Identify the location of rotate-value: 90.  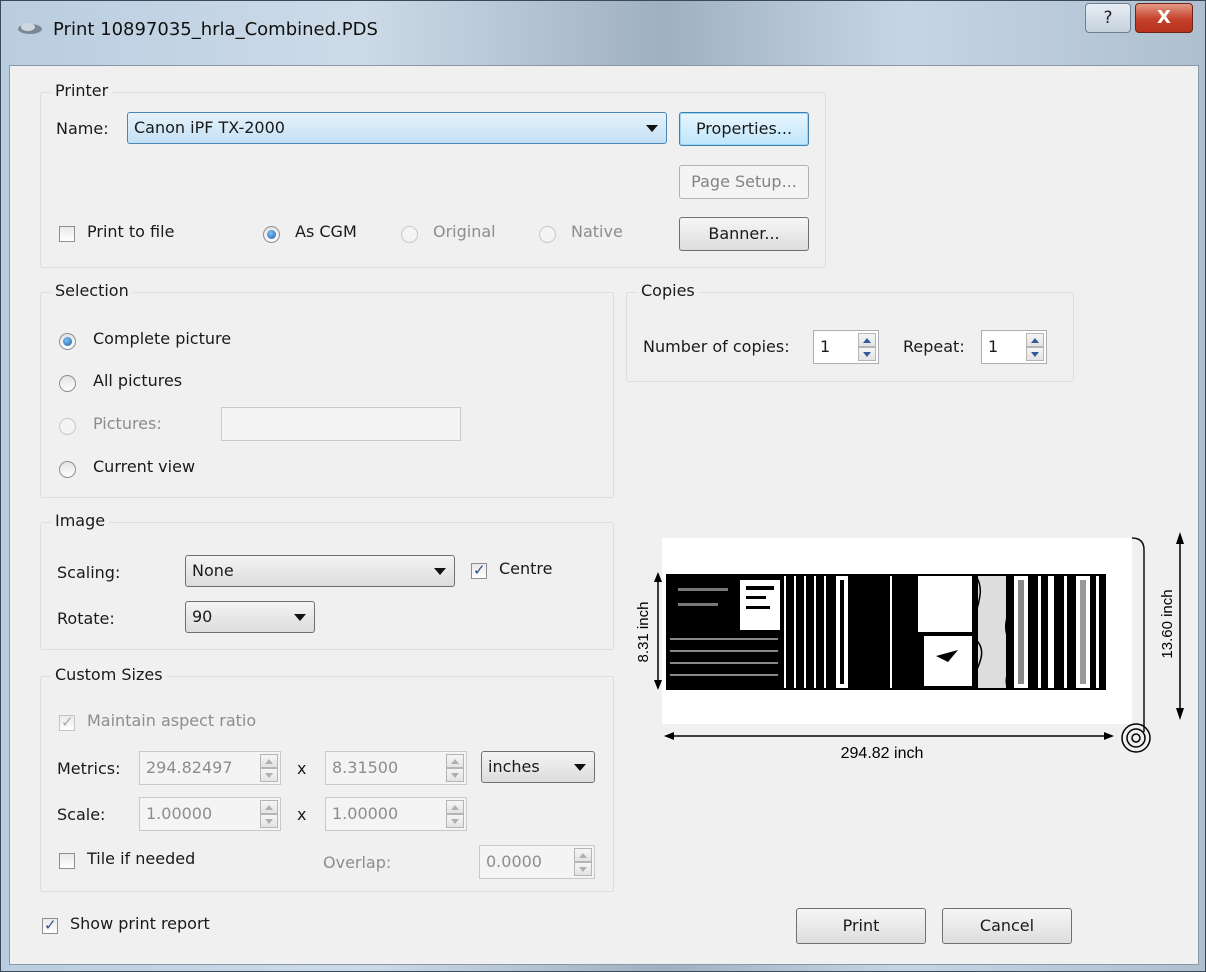
(202, 616).